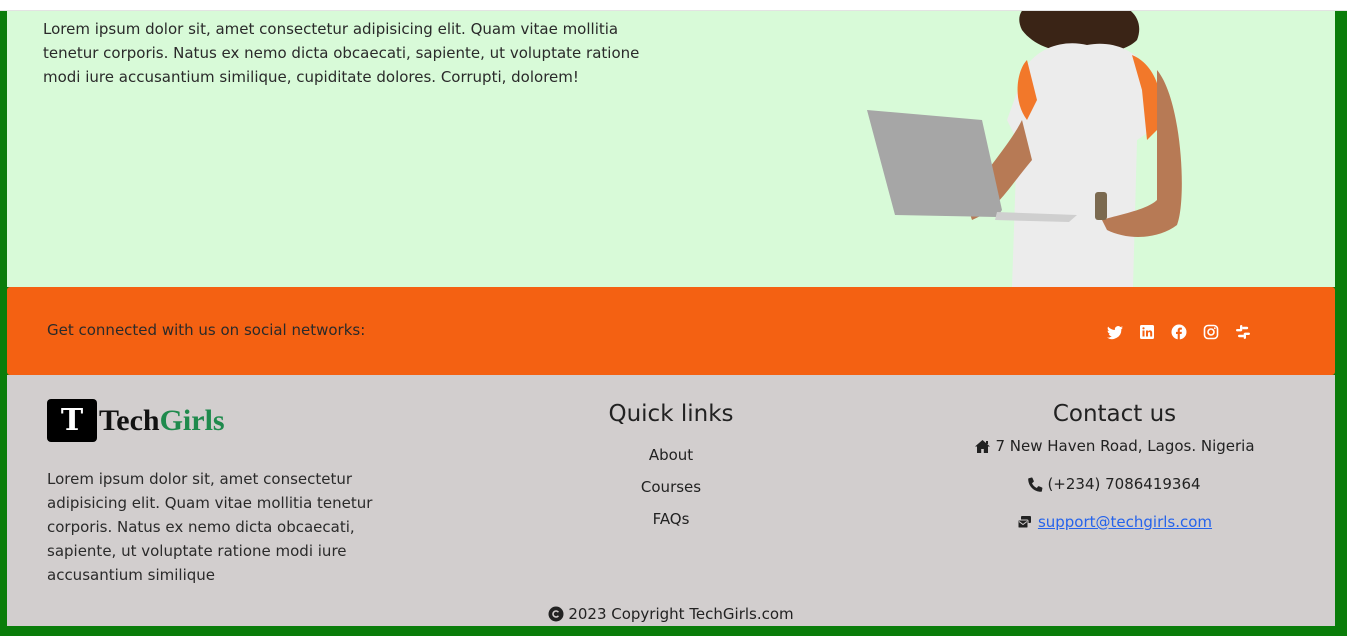  I want to click on contact-phone: (+234) 7086419364, so click(1114, 484).